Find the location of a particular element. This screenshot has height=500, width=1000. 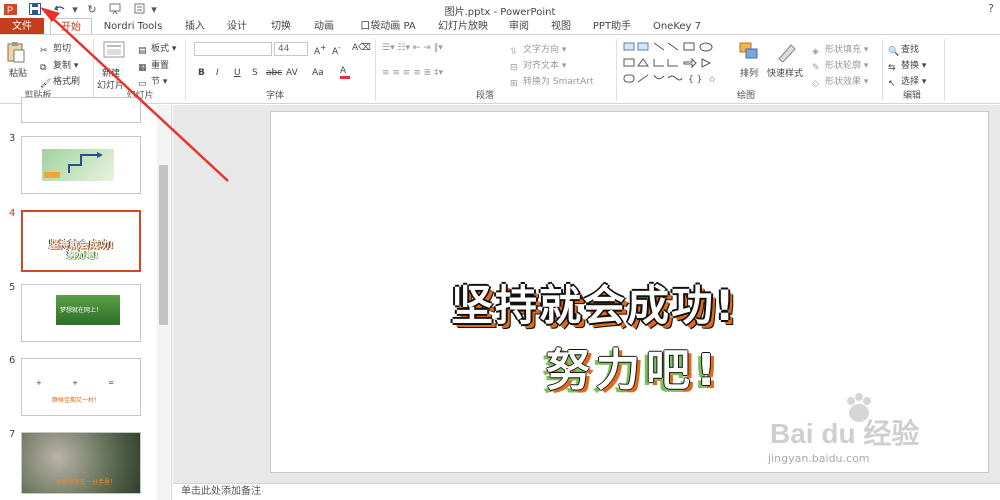

annotation-arrow is located at coordinates (134, 94).